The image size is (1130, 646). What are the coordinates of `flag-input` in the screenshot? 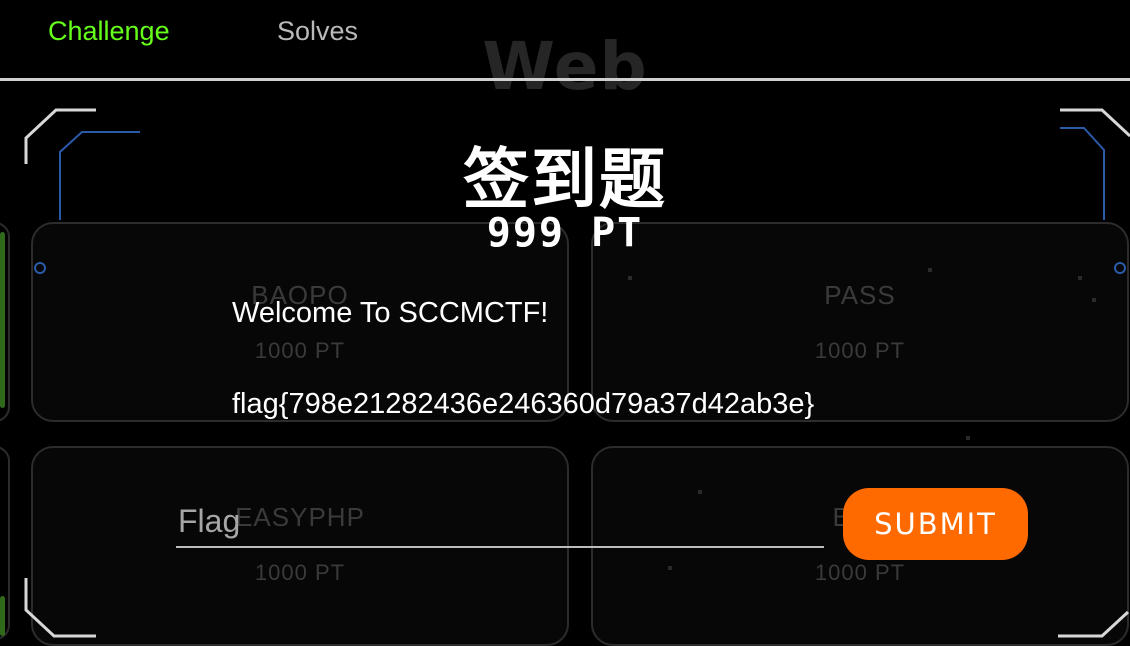 It's located at (500, 522).